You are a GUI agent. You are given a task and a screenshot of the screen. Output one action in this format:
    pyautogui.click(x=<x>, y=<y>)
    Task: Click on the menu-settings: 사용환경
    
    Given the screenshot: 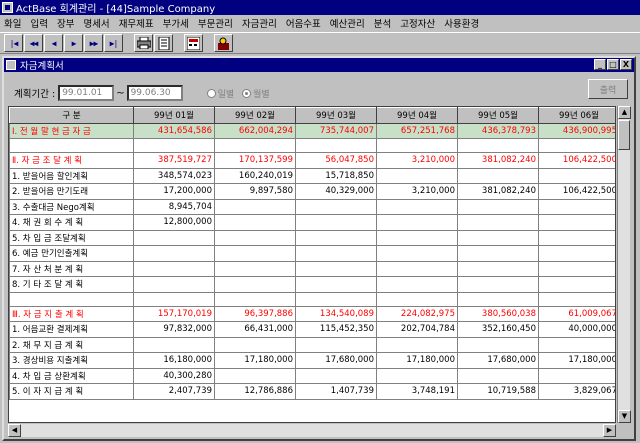 What is the action you would take?
    pyautogui.click(x=461, y=23)
    